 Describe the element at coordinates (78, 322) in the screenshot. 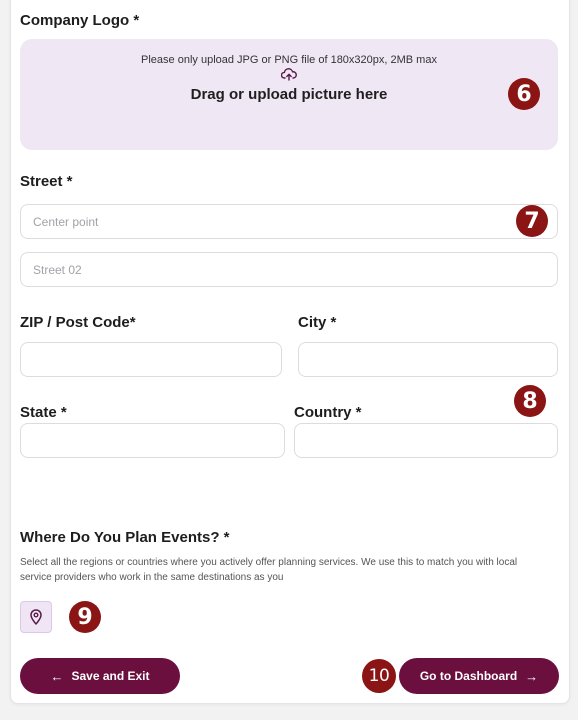

I see `zip-label: ZIP / Post Code*` at that location.